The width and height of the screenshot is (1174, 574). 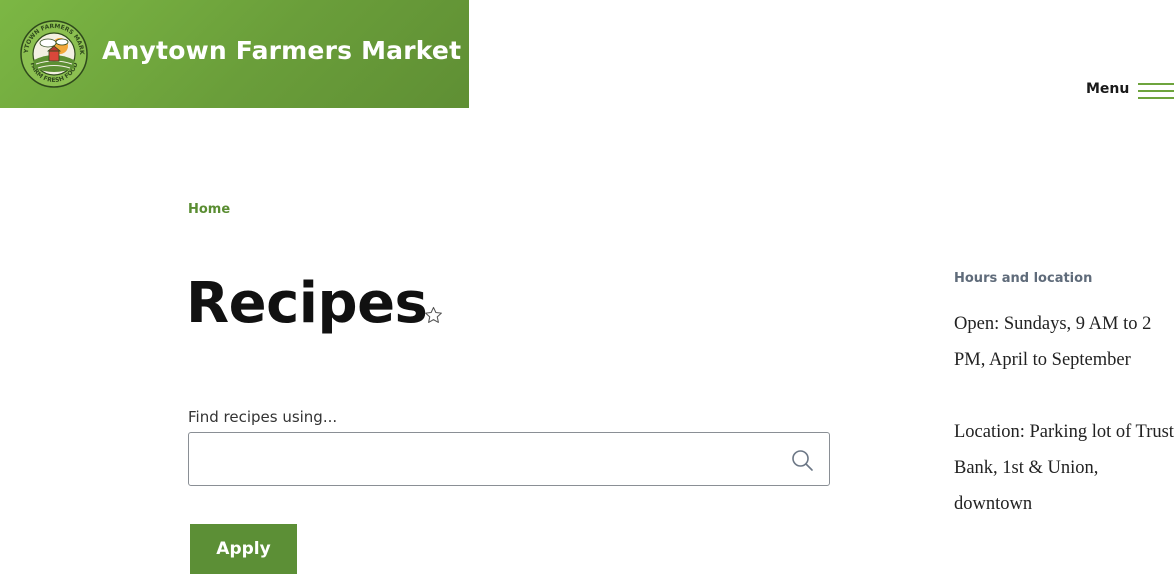 I want to click on star-outline-icon, so click(x=433, y=314).